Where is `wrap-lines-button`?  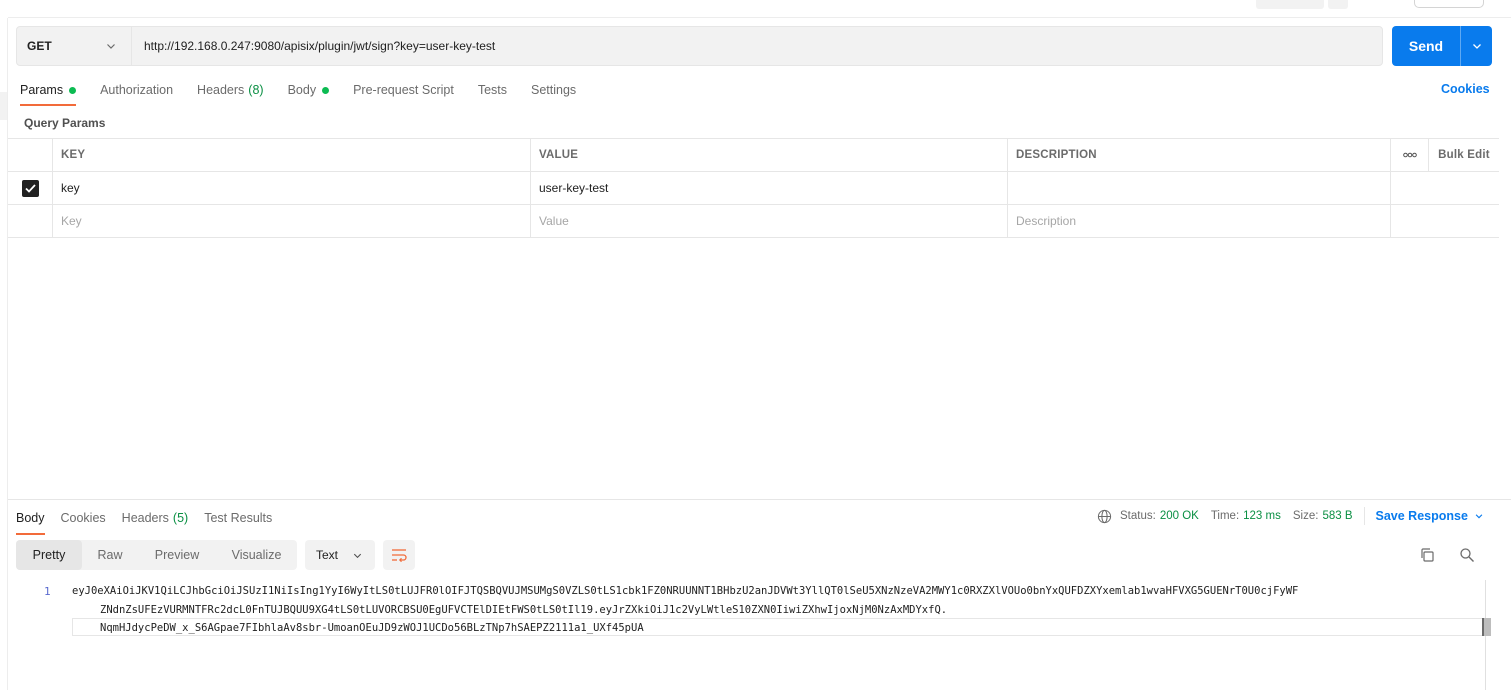 wrap-lines-button is located at coordinates (399, 555).